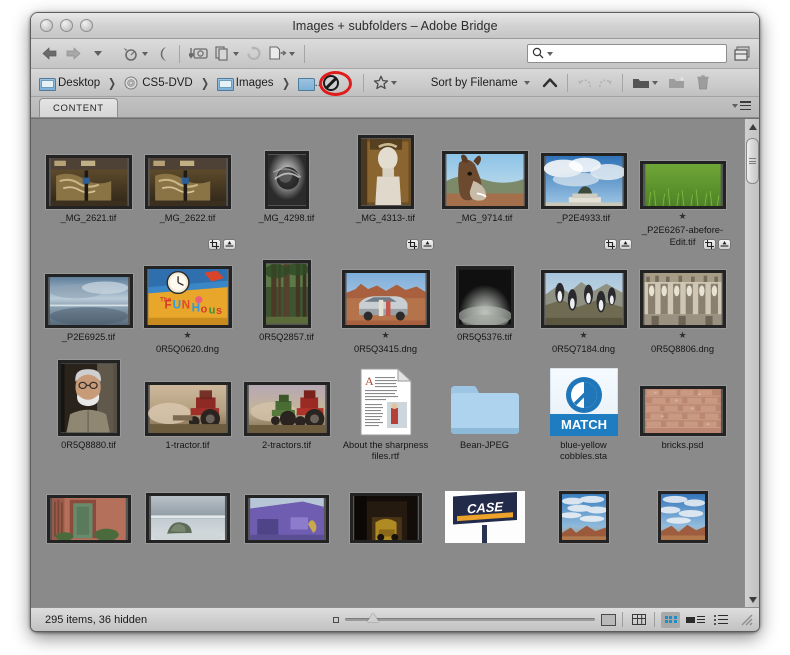 Image resolution: width=790 pixels, height=655 pixels. I want to click on thumbnail-item: _MG_4313-.tif, so click(385, 188).